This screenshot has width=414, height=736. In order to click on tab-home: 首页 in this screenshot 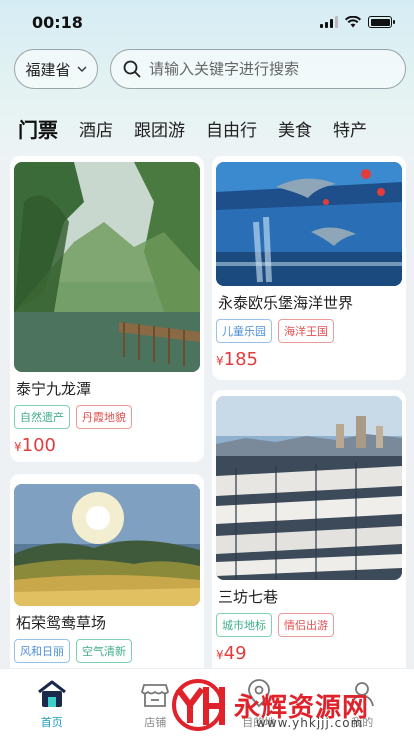, I will do `click(52, 704)`.